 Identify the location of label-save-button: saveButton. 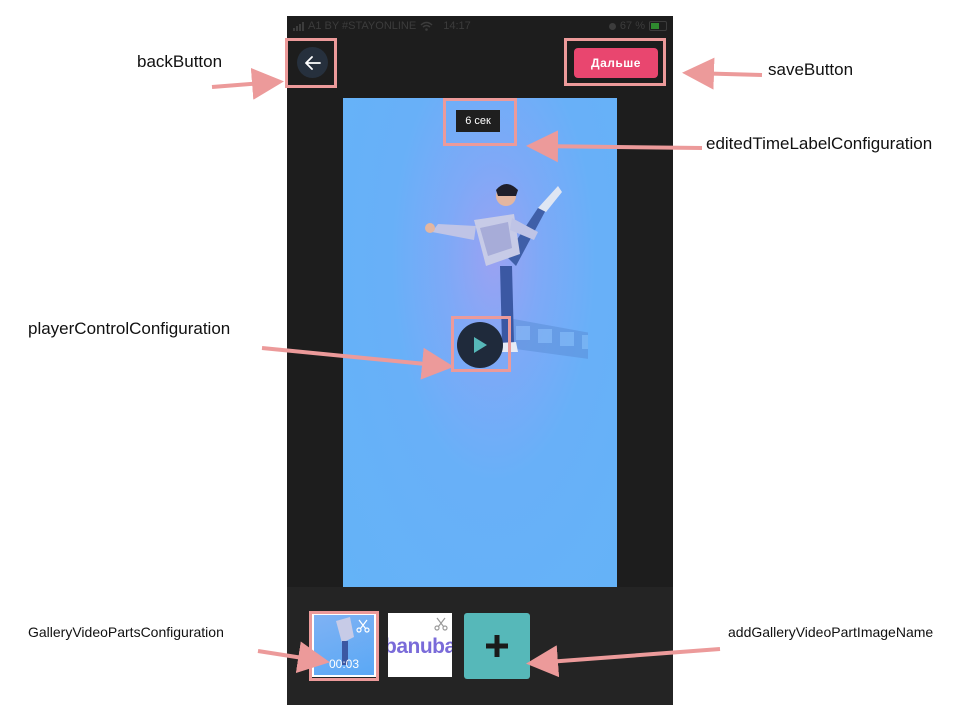
(811, 69).